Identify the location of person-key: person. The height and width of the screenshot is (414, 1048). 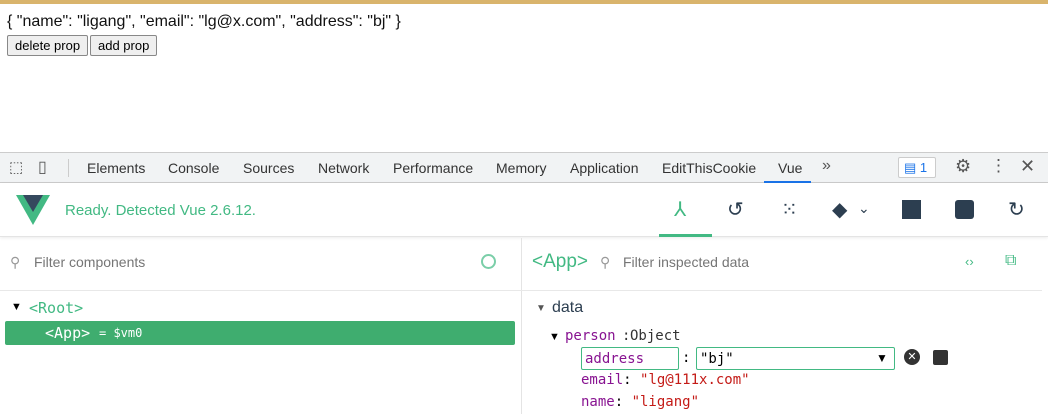
(590, 336).